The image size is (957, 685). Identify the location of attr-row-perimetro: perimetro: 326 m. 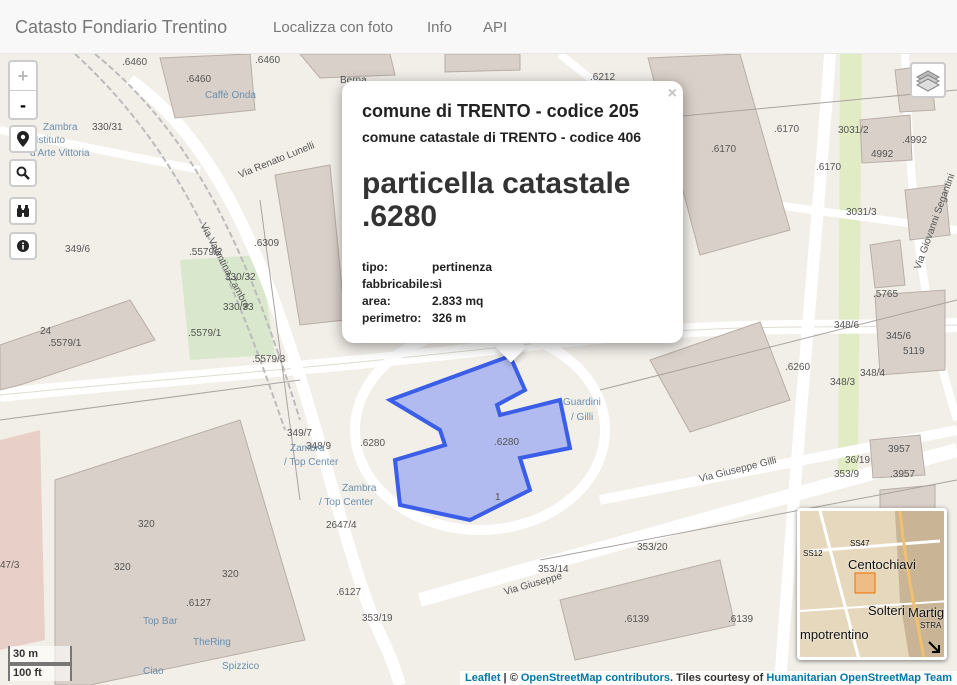
(414, 318).